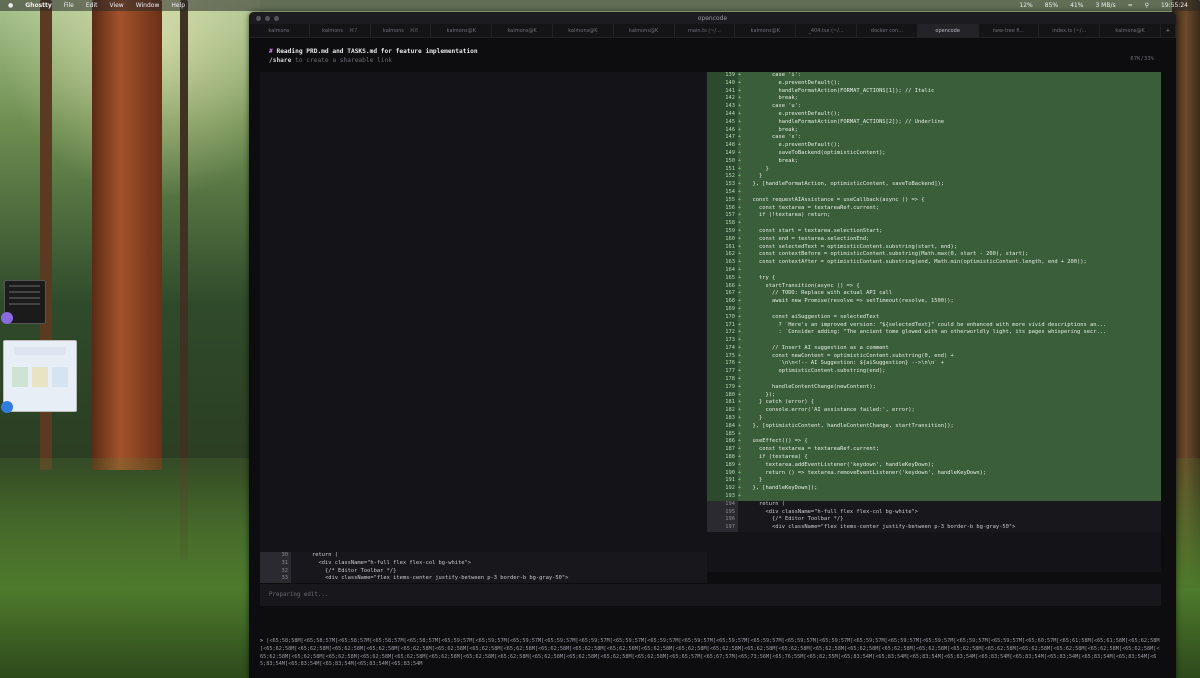  I want to click on search-icon: ⚲, so click(1147, 5).